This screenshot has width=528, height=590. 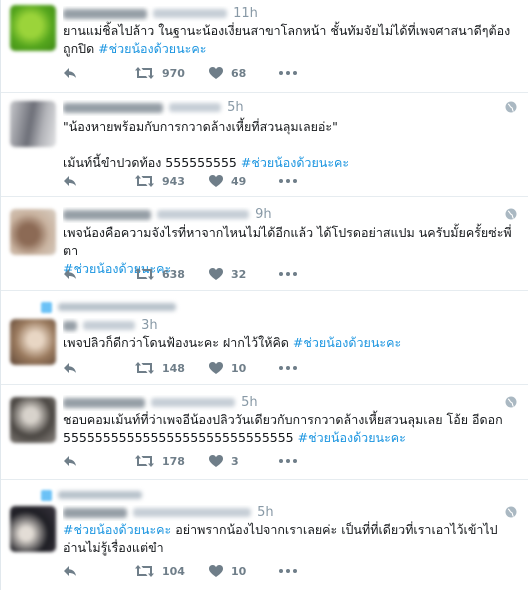 I want to click on tweet-header: 5h, so click(x=281, y=513).